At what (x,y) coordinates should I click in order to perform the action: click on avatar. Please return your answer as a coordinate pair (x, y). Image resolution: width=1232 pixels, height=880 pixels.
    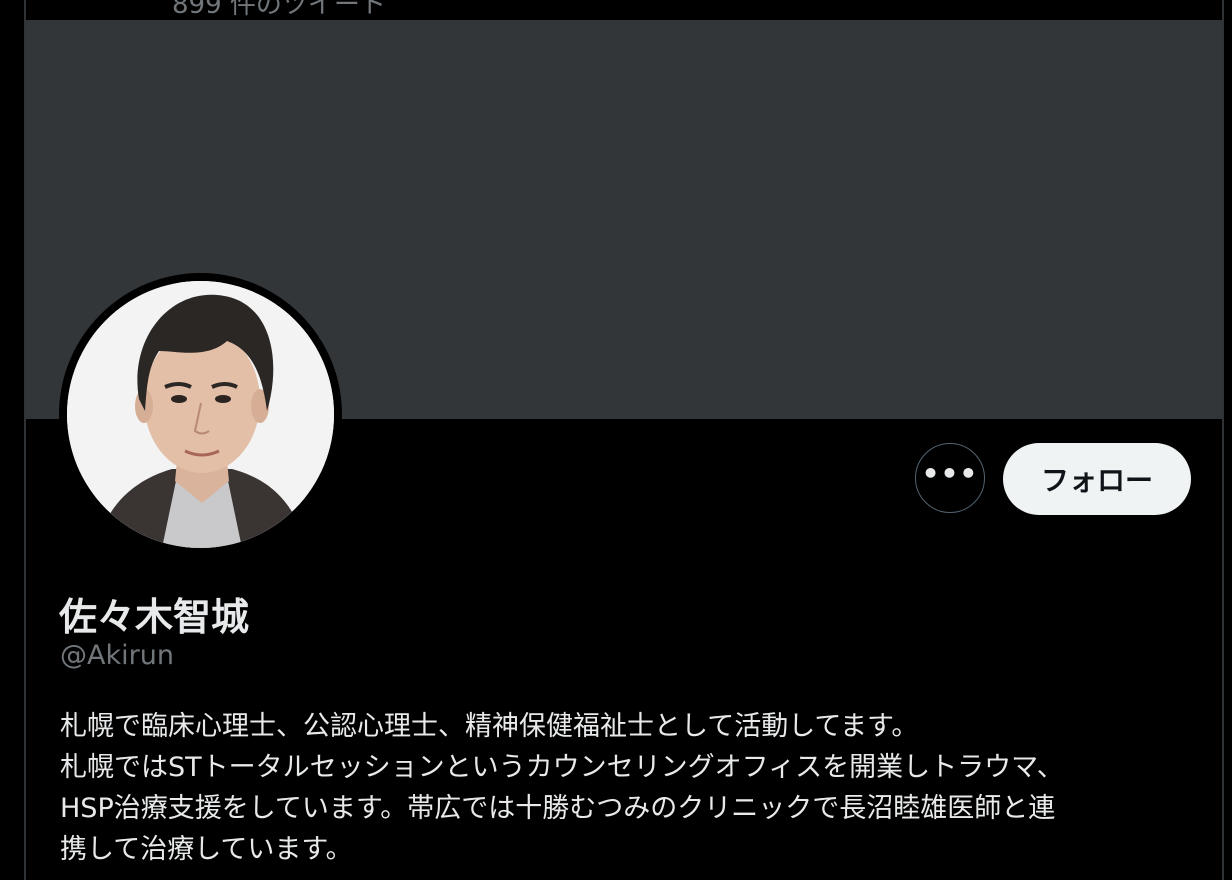
    Looking at the image, I should click on (200, 414).